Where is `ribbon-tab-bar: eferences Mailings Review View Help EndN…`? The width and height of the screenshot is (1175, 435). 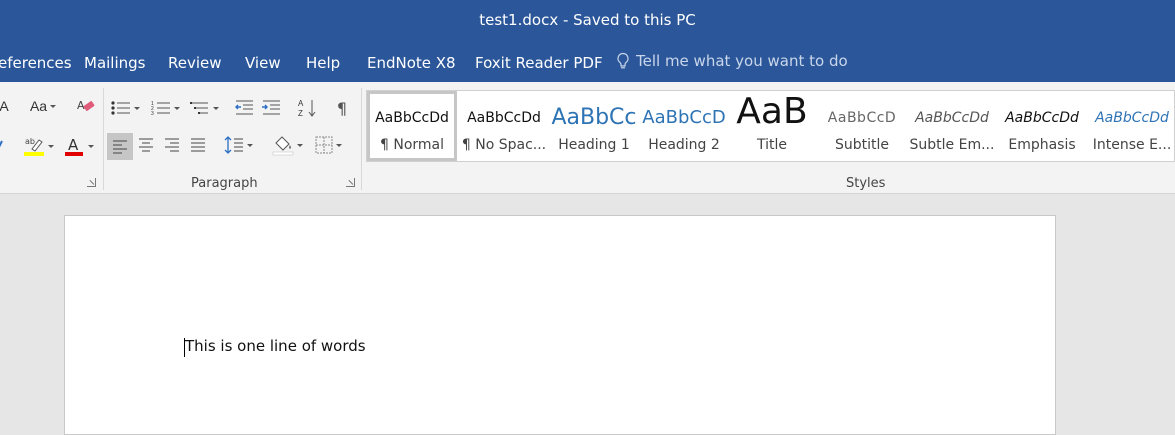
ribbon-tab-bar: eferences Mailings Review View Help EndN… is located at coordinates (587, 62).